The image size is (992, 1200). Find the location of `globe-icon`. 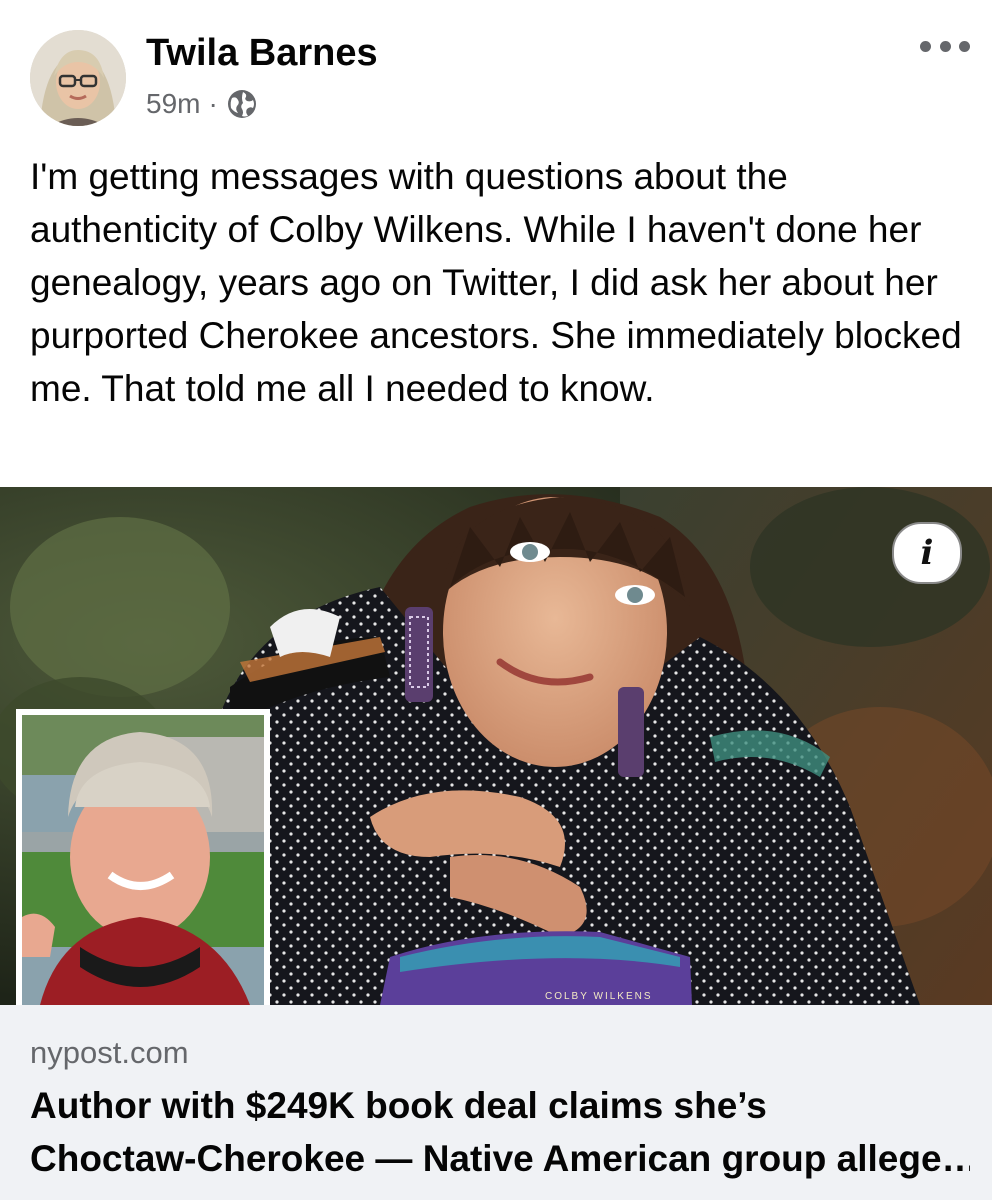

globe-icon is located at coordinates (242, 104).